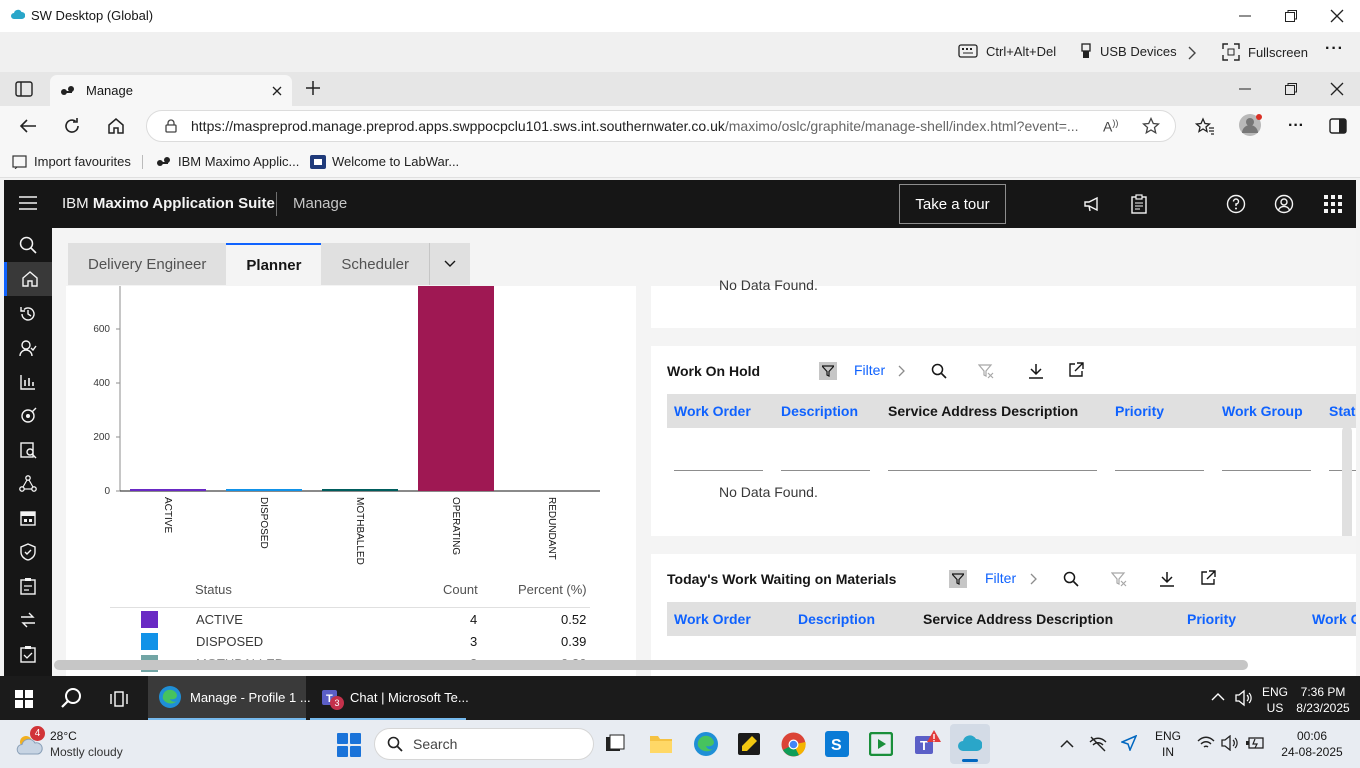 The image size is (1360, 768). Describe the element at coordinates (1333, 204) in the screenshot. I see `app-switcher-icon` at that location.